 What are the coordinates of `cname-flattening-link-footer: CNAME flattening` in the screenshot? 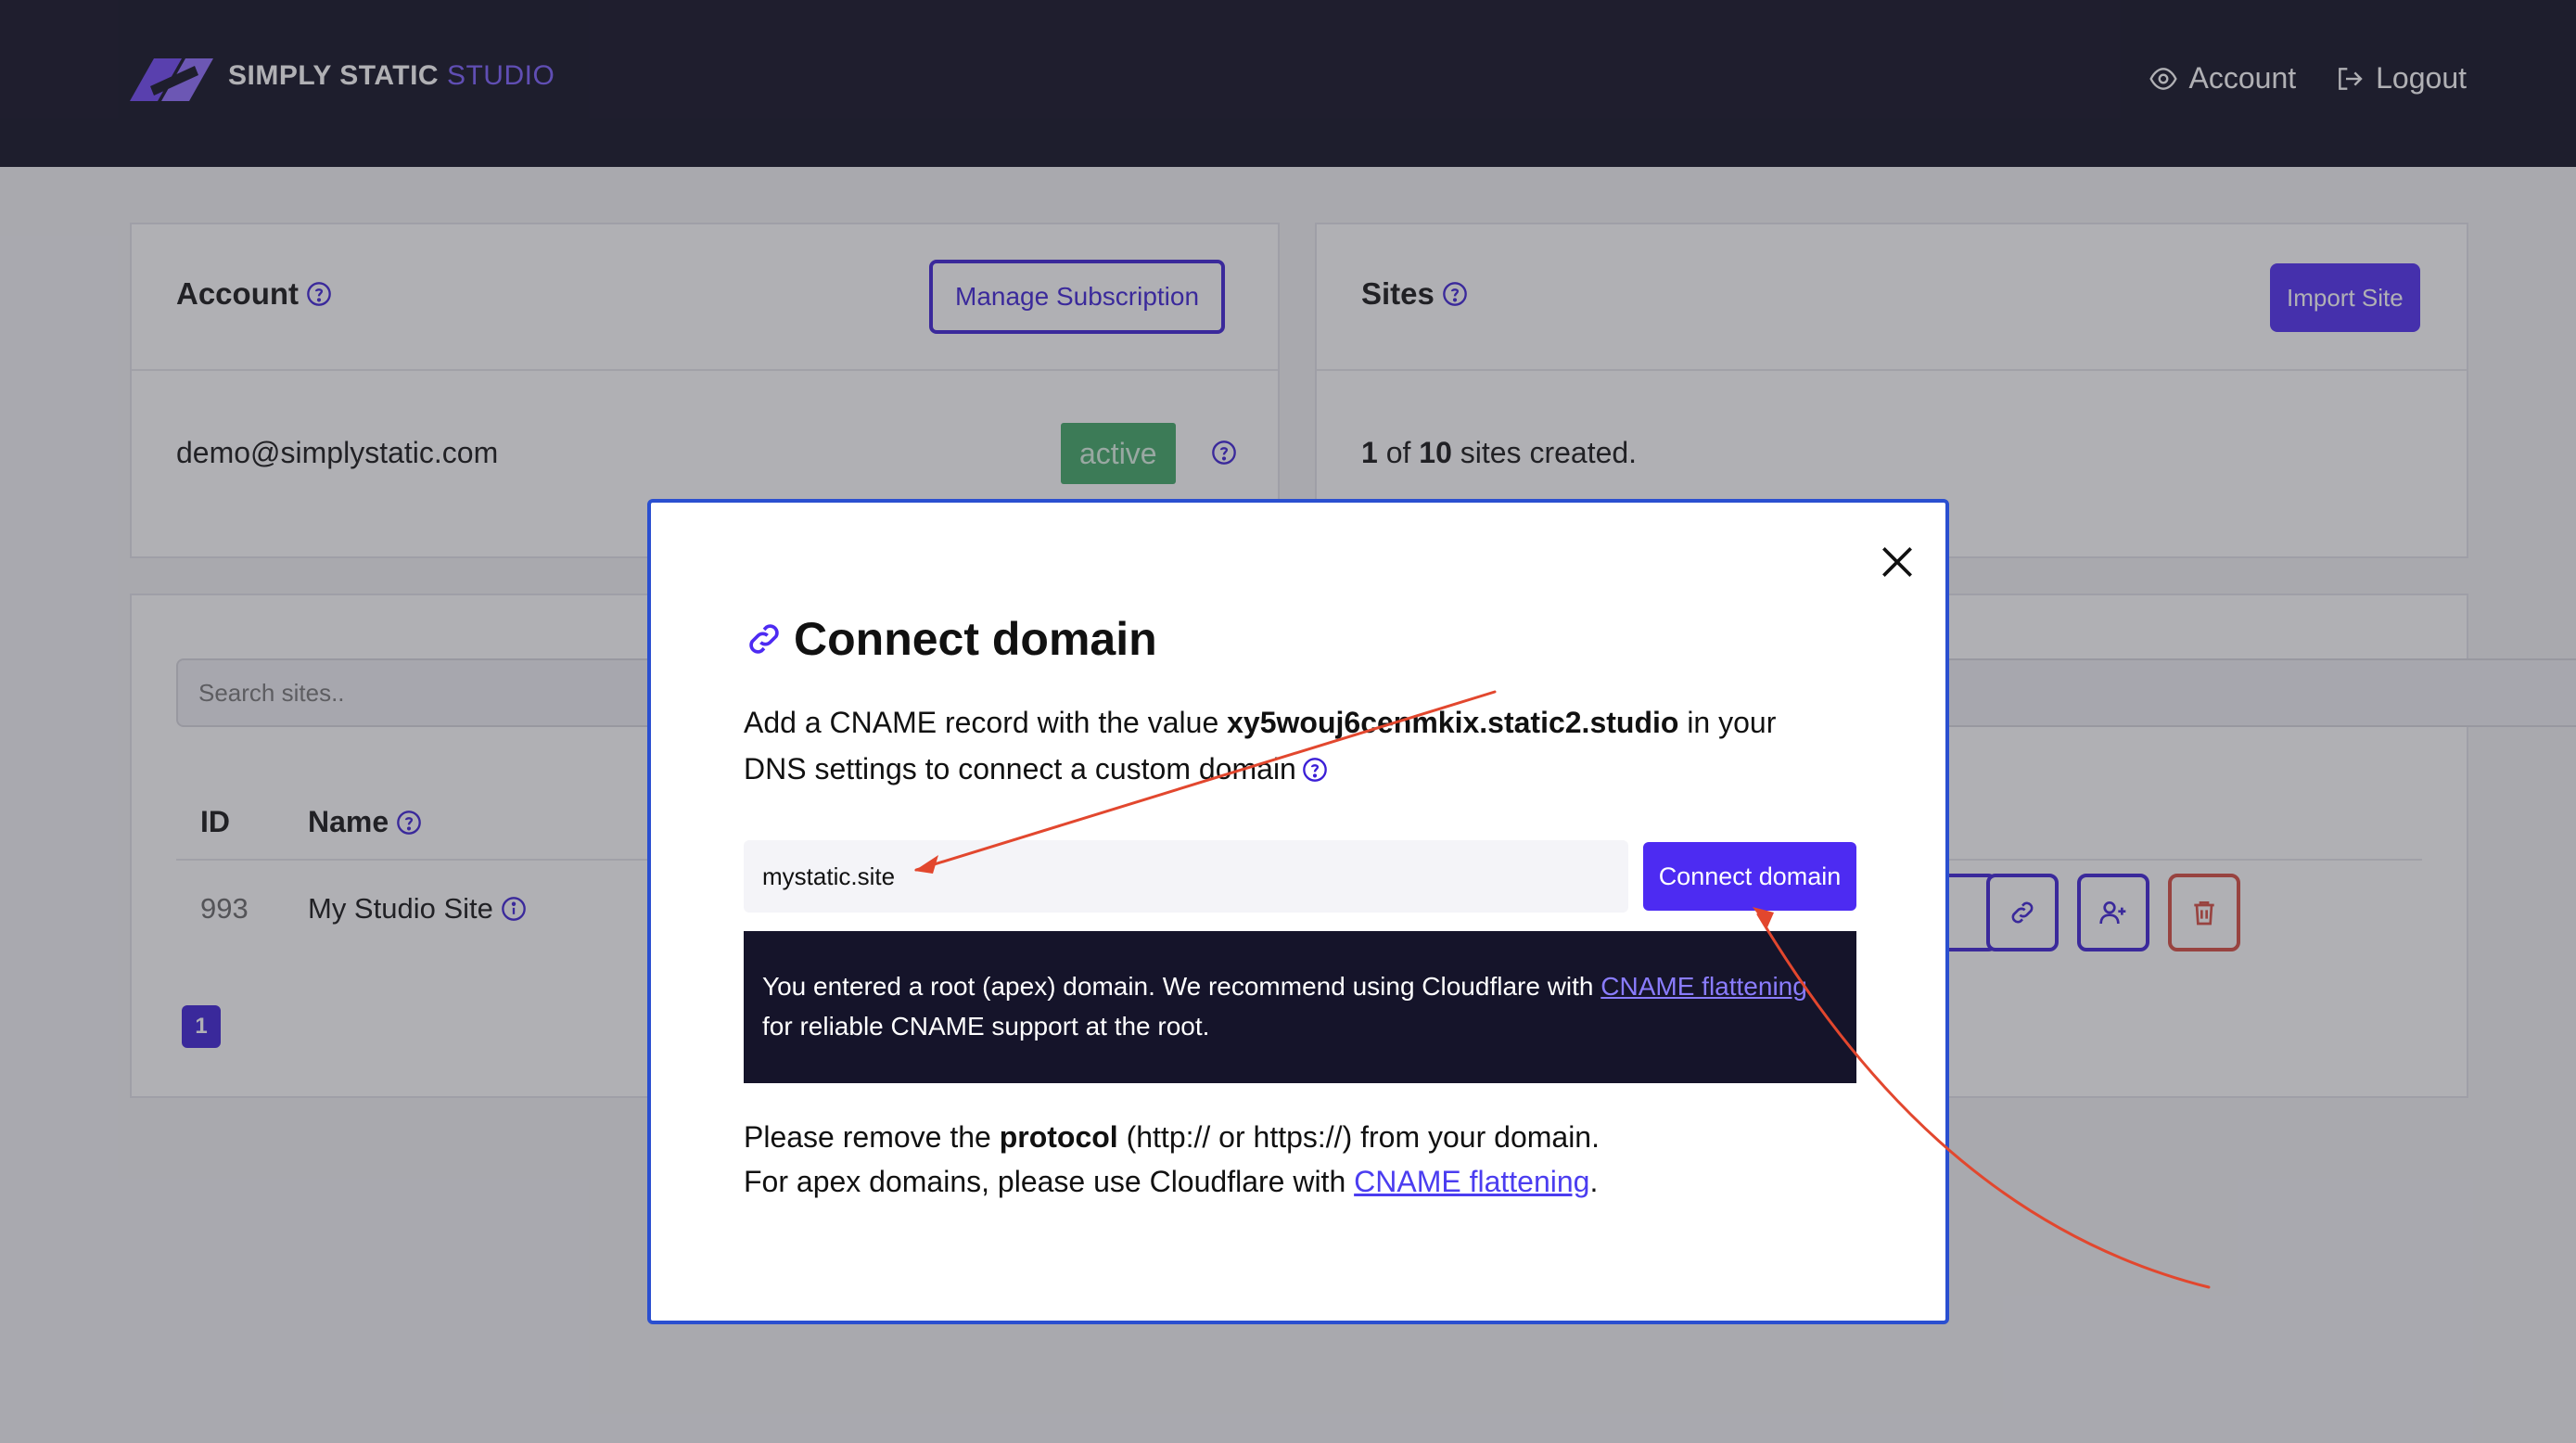 It's located at (1471, 1181).